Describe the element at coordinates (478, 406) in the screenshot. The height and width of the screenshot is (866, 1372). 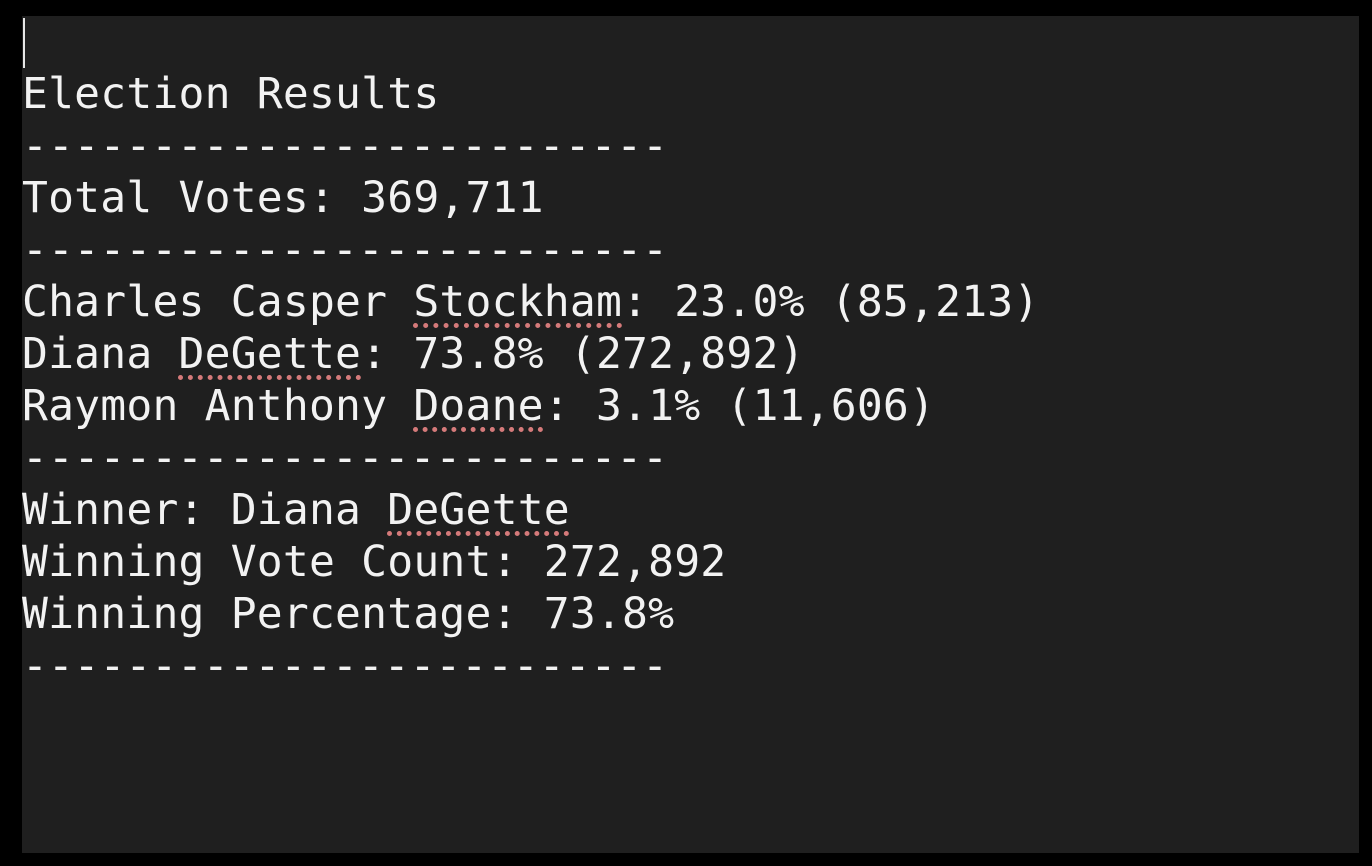
I see `spellcheck-flagged-word: Doane` at that location.